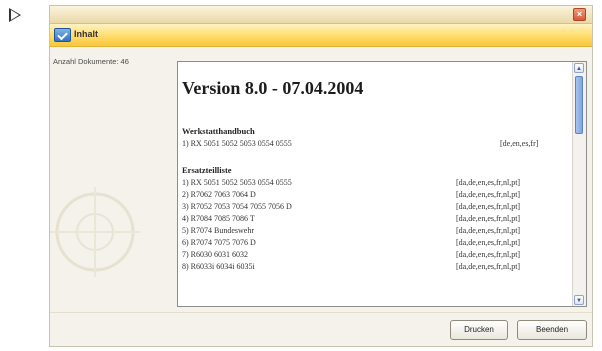 This screenshot has height=351, width=602. Describe the element at coordinates (218, 266) in the screenshot. I see `item-name: 8) R6033i 6034i 6035i` at that location.